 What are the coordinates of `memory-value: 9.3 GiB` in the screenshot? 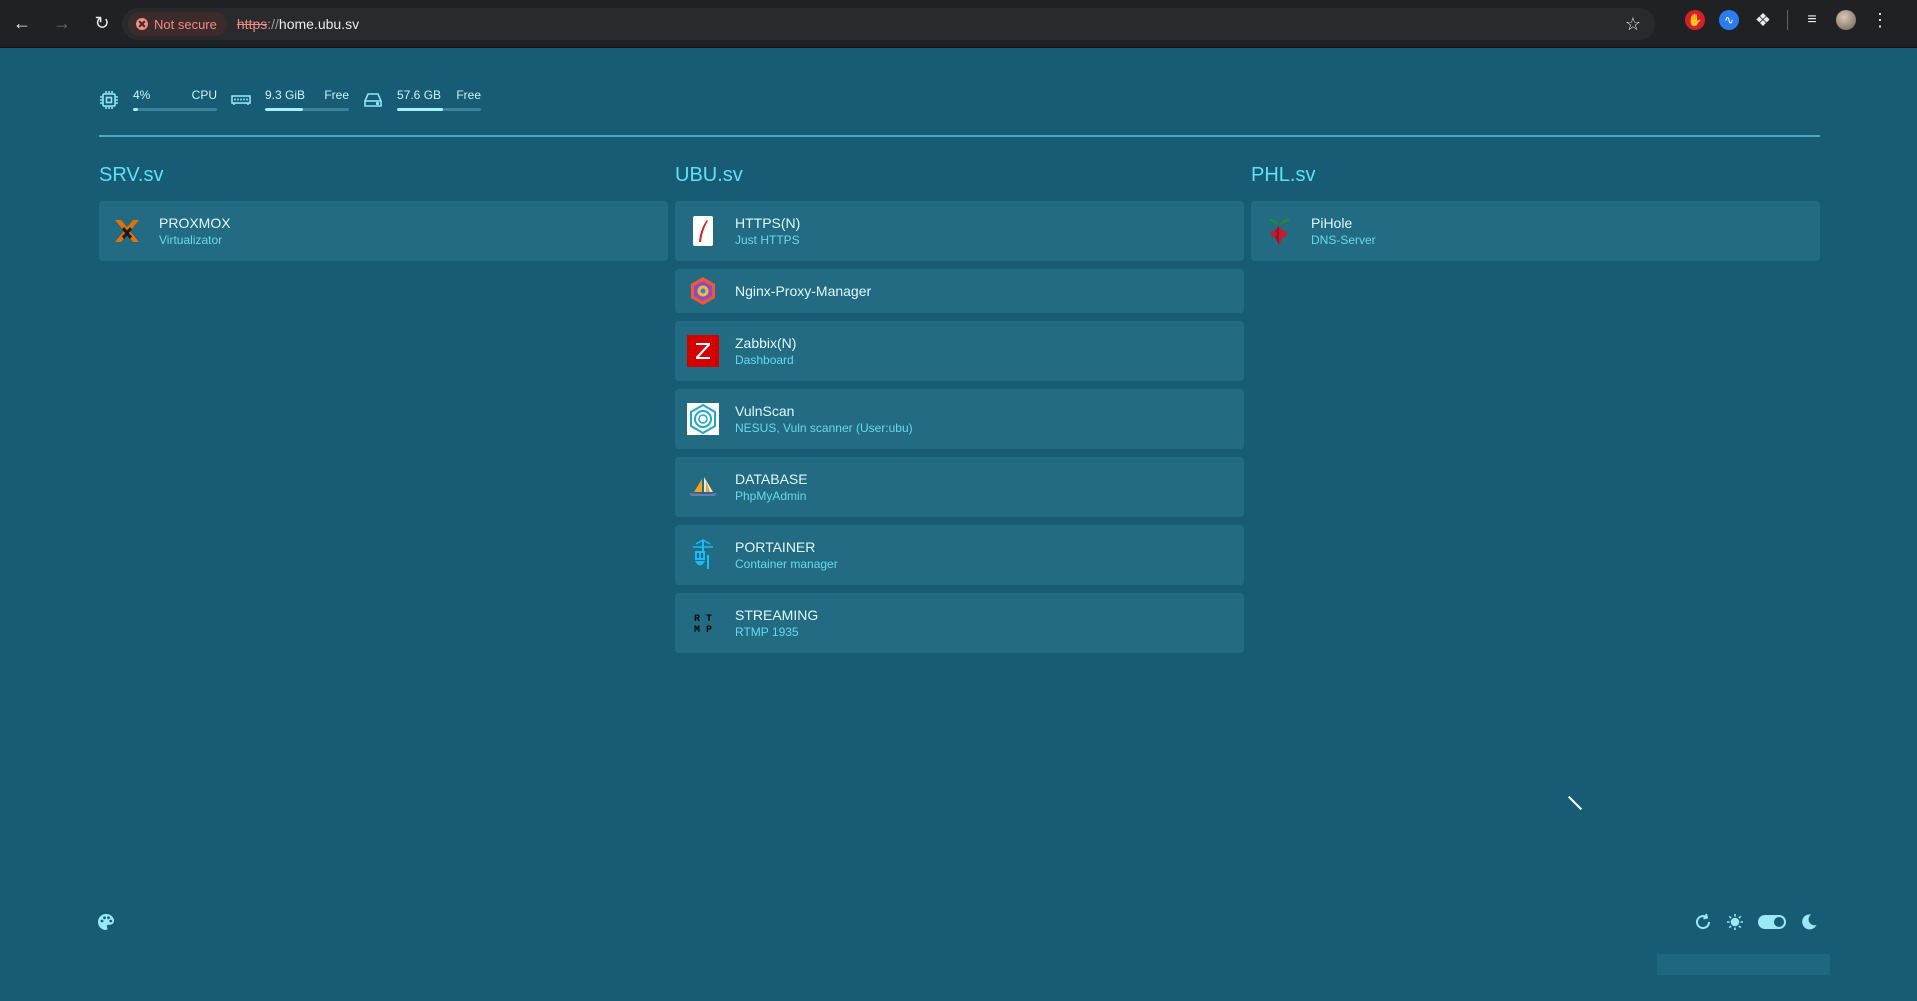 It's located at (285, 95).